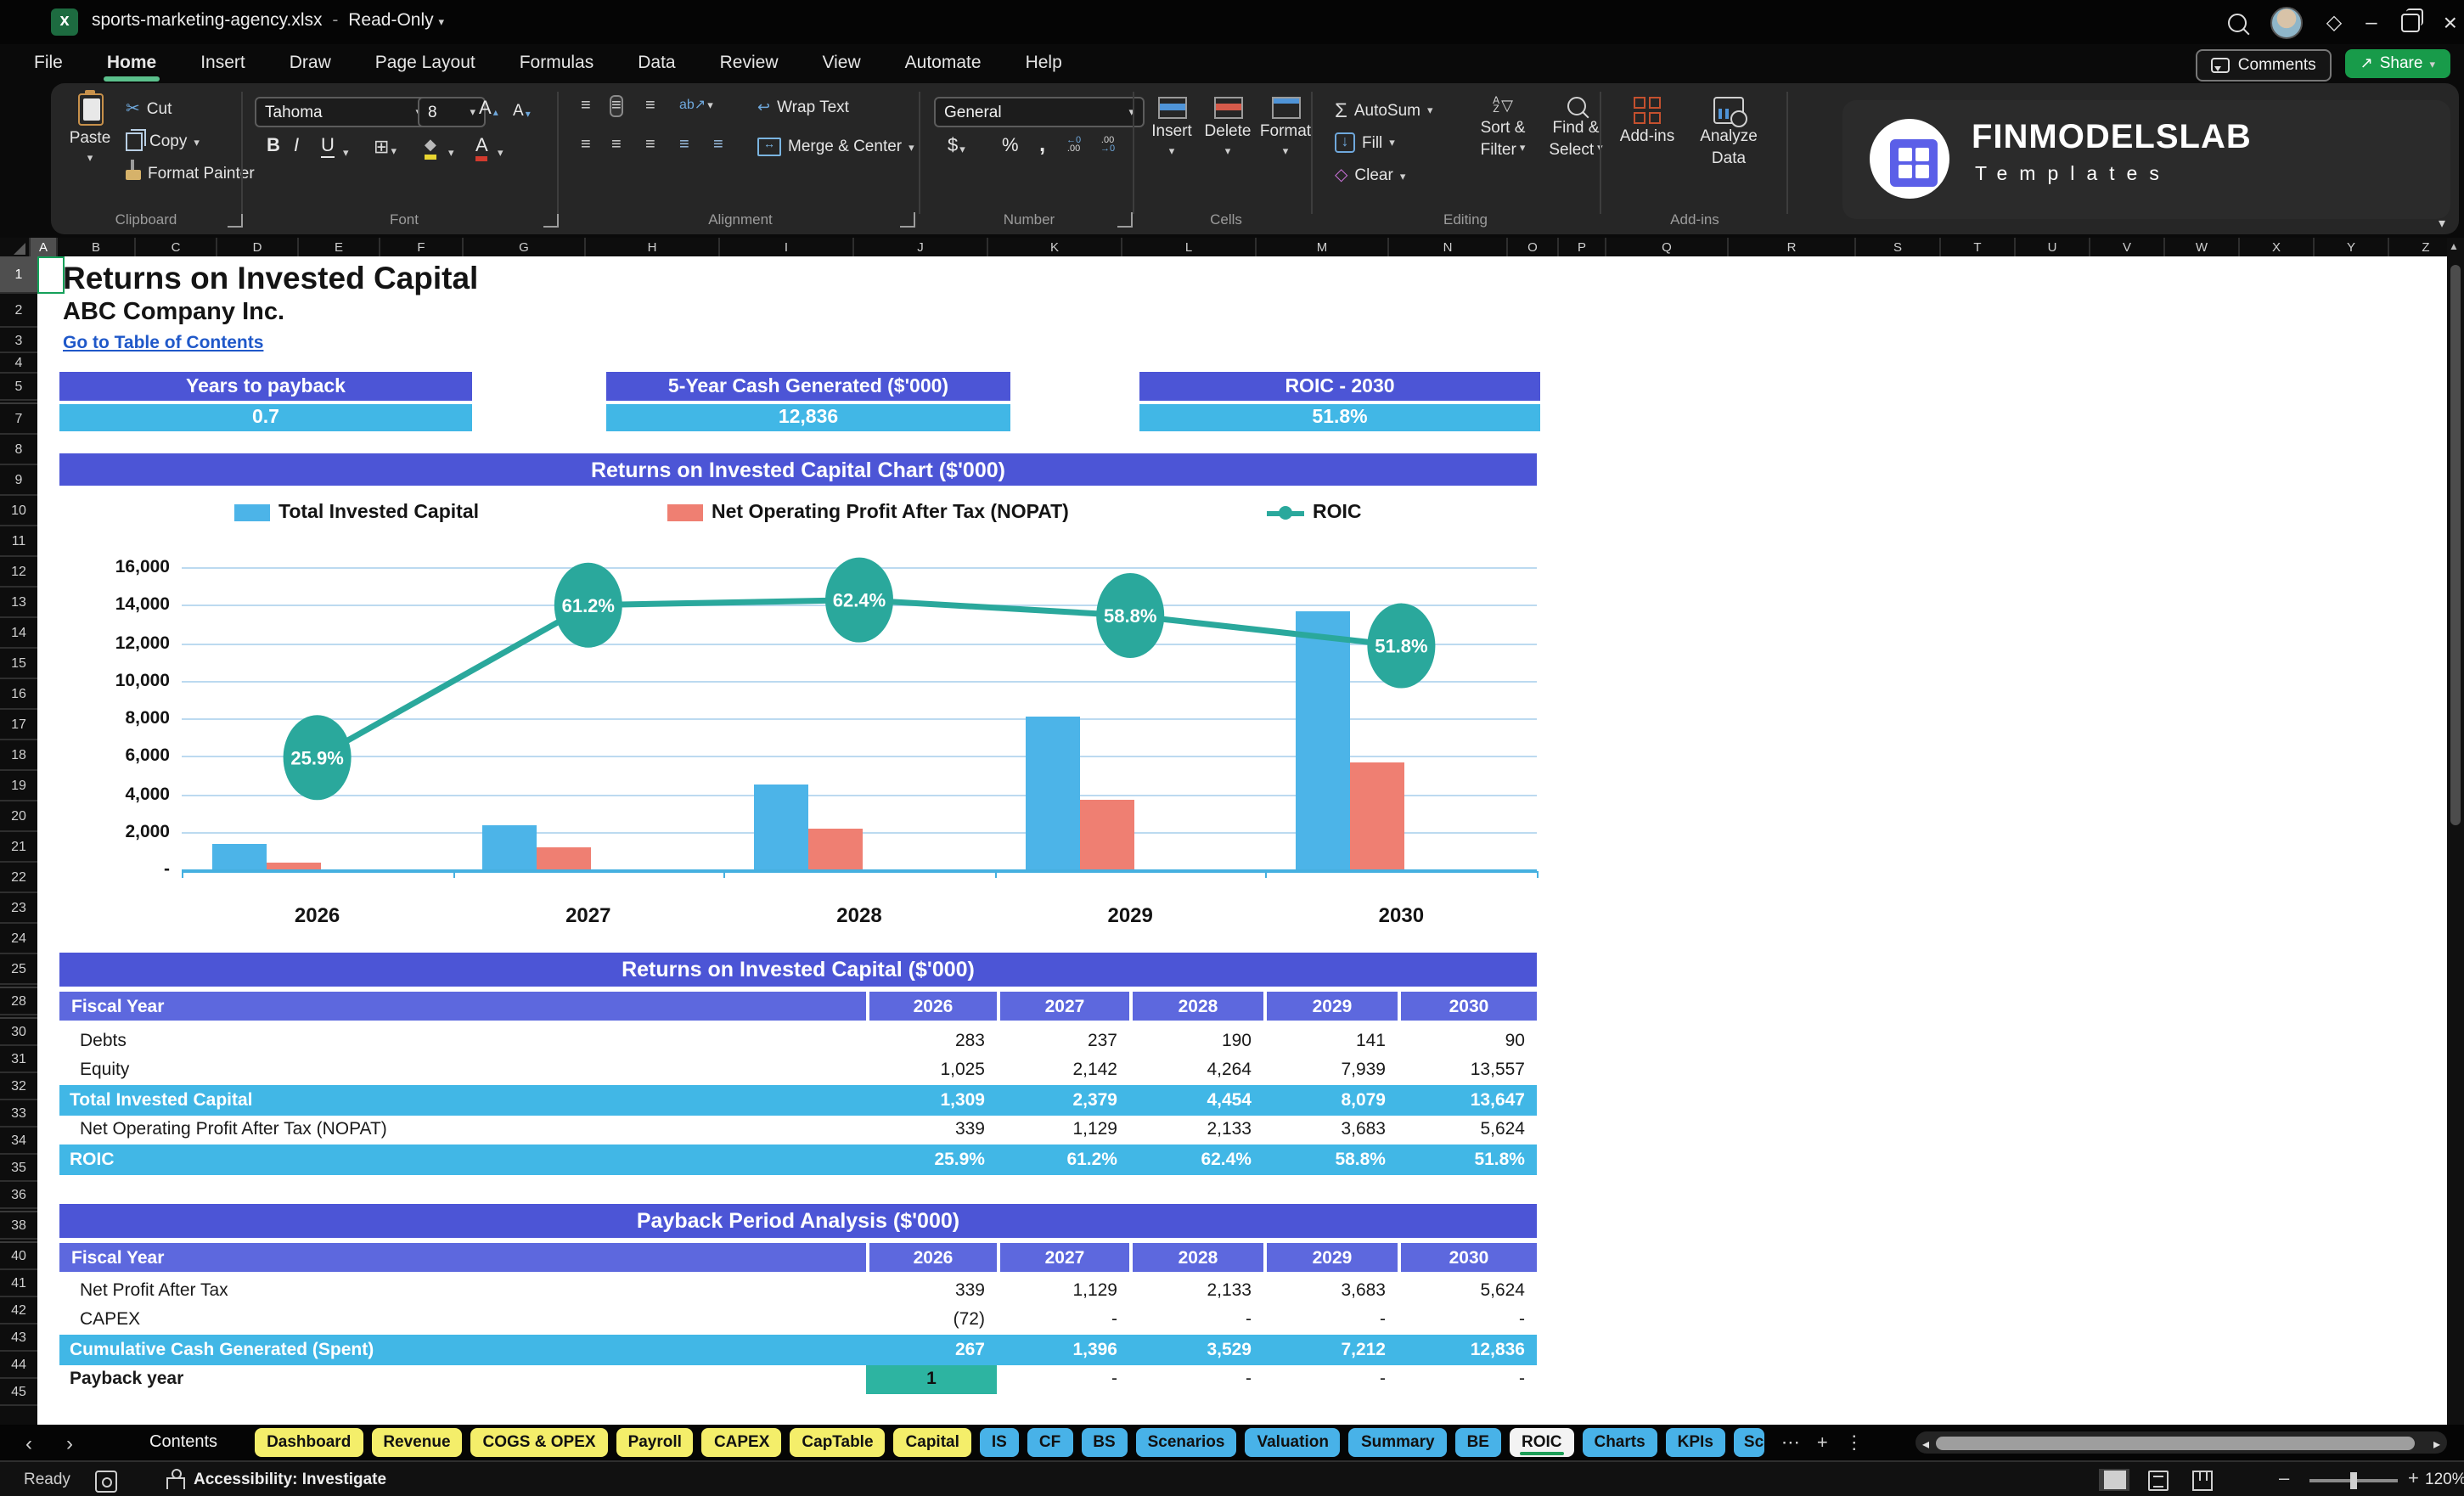 This screenshot has width=2464, height=1496. I want to click on sheet-tab-revenue: Revenue, so click(417, 1442).